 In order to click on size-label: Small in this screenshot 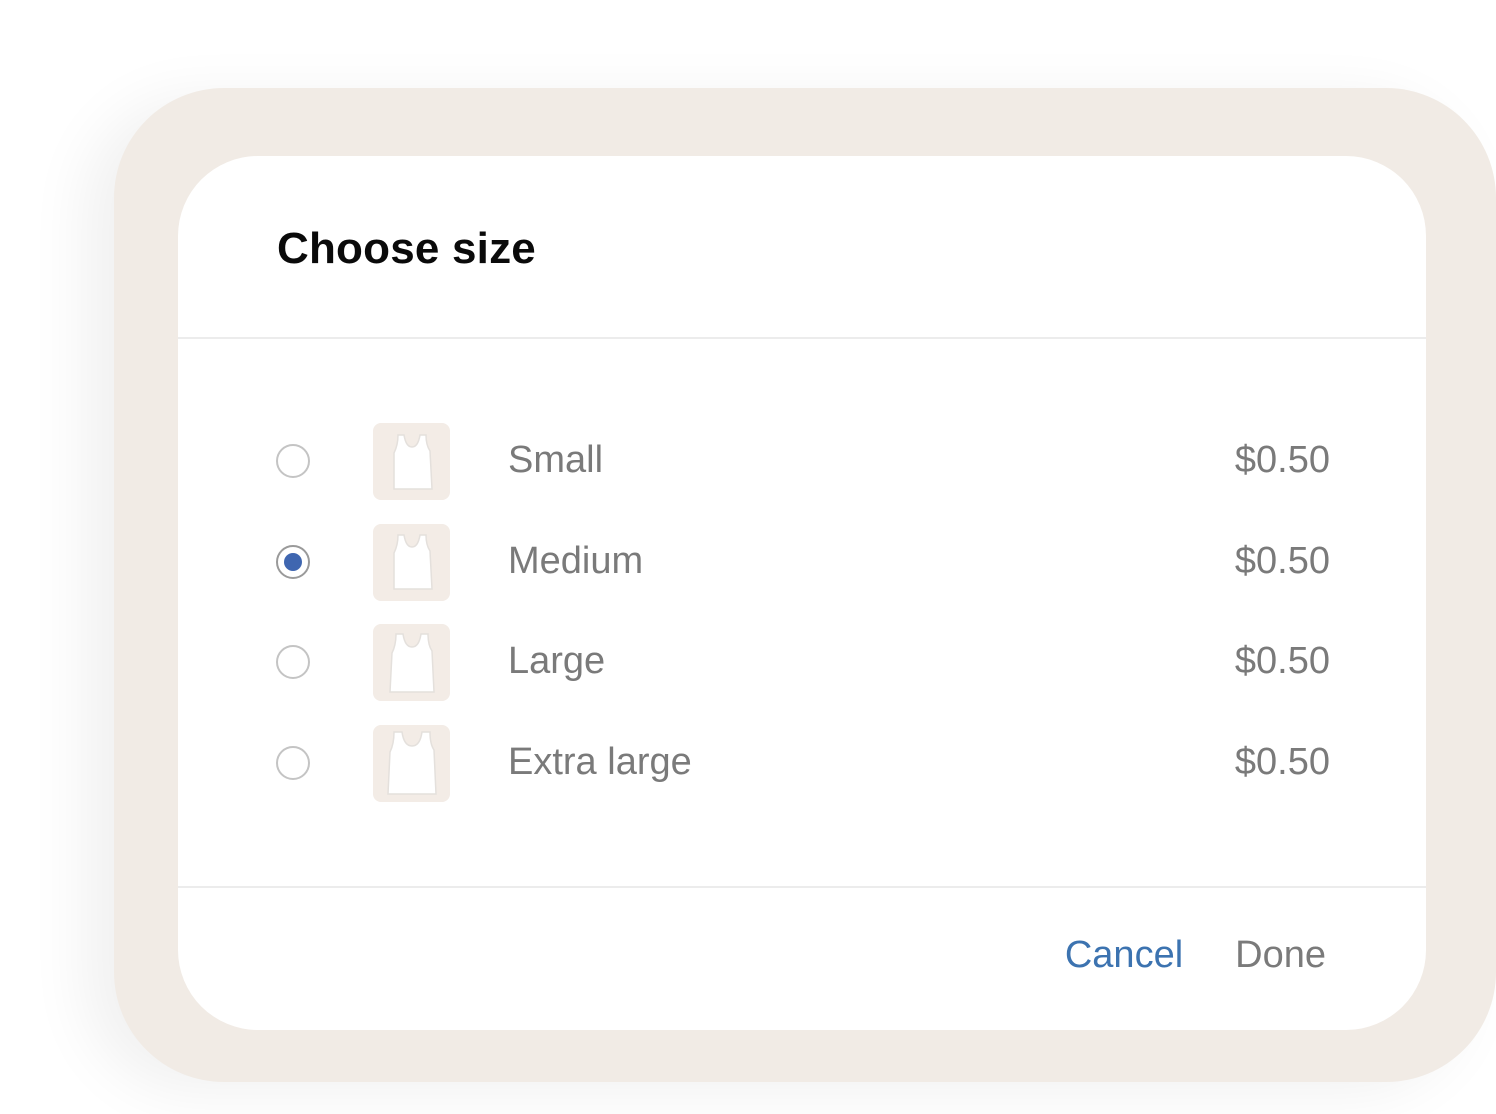, I will do `click(556, 460)`.